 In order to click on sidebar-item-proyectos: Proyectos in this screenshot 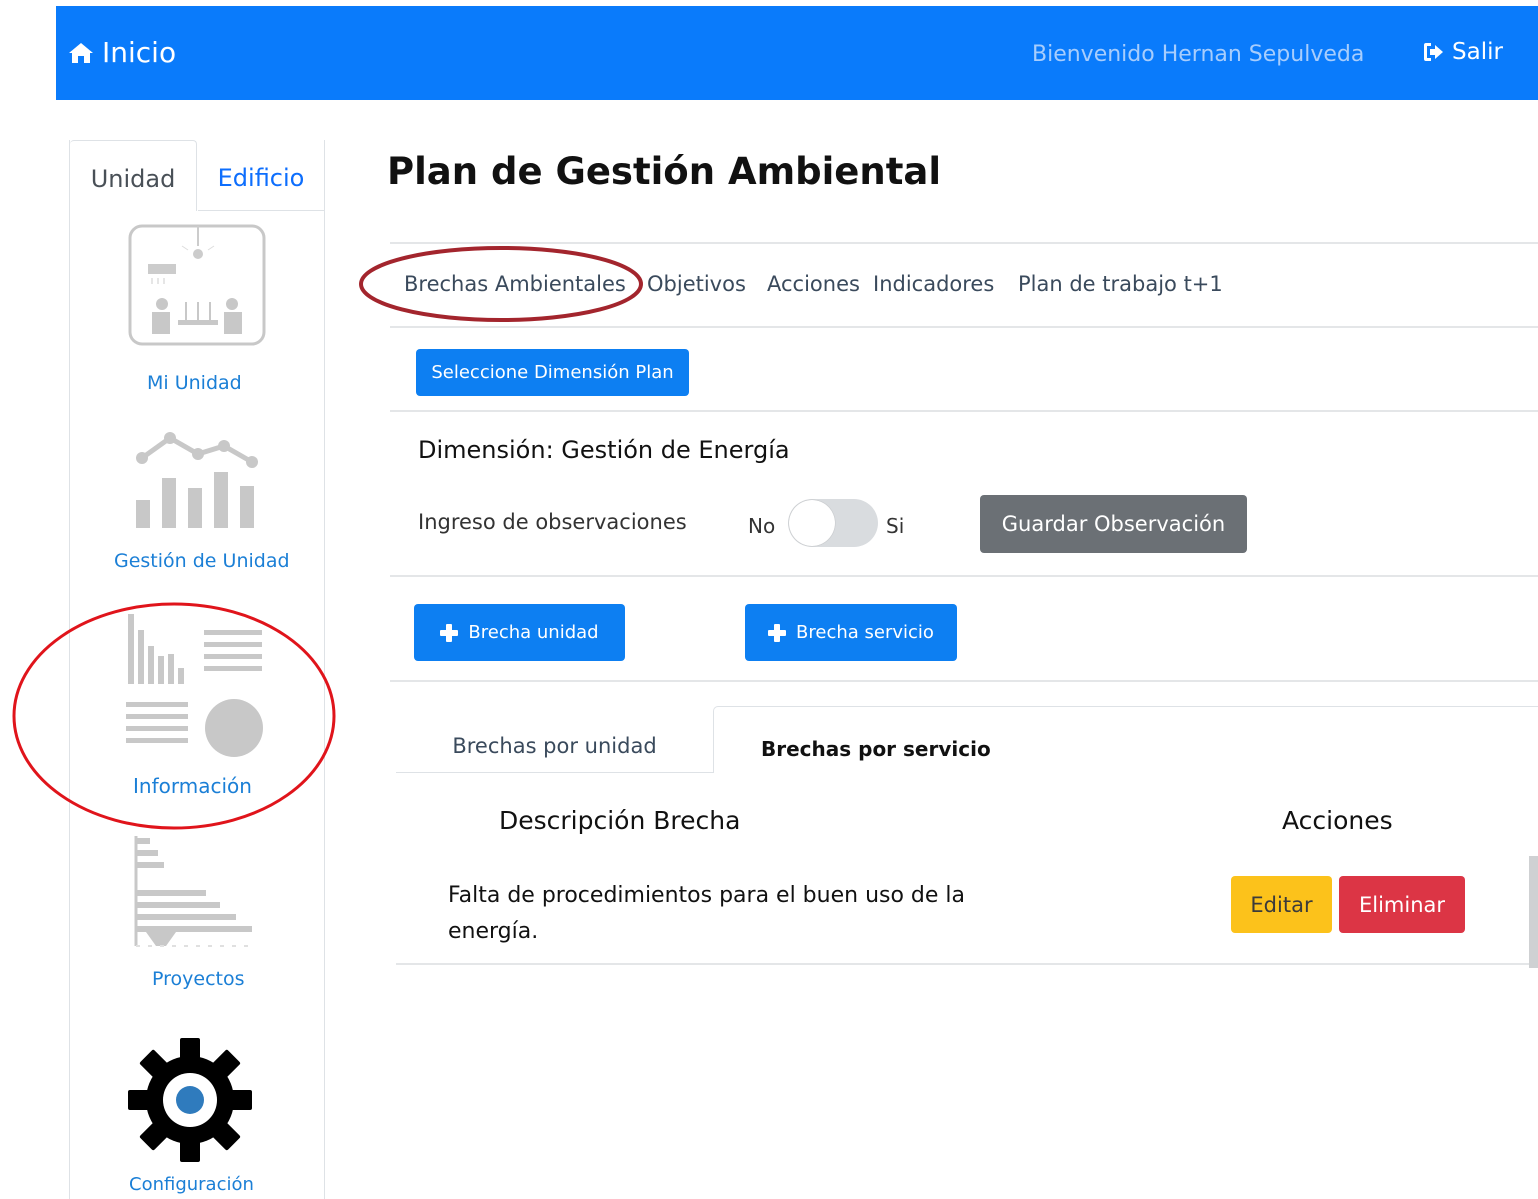, I will do `click(197, 916)`.